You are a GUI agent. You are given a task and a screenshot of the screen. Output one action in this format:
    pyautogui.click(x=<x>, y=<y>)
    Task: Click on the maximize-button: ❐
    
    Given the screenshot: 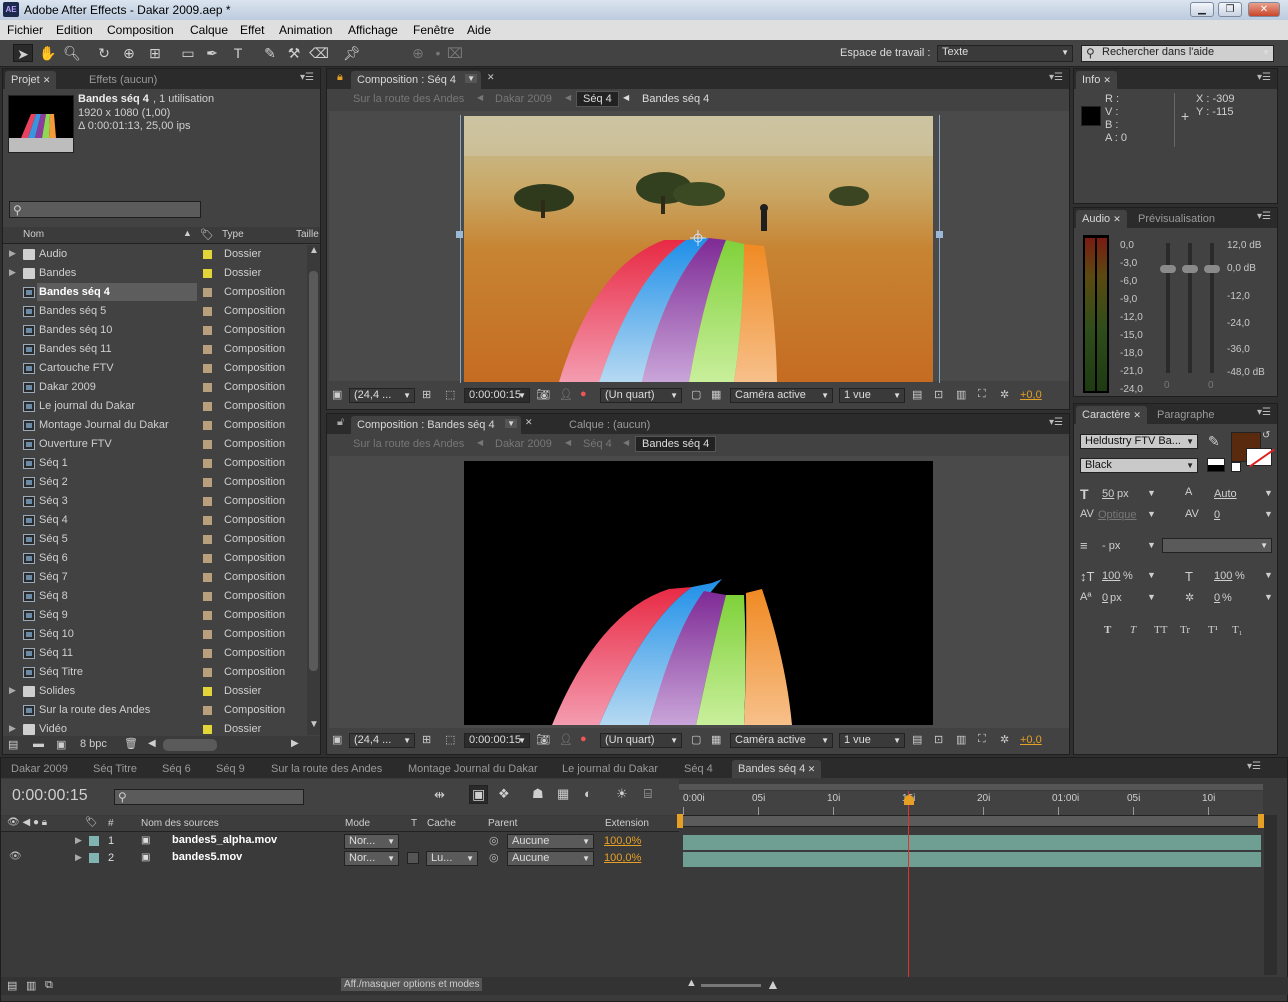 What is the action you would take?
    pyautogui.click(x=1230, y=9)
    